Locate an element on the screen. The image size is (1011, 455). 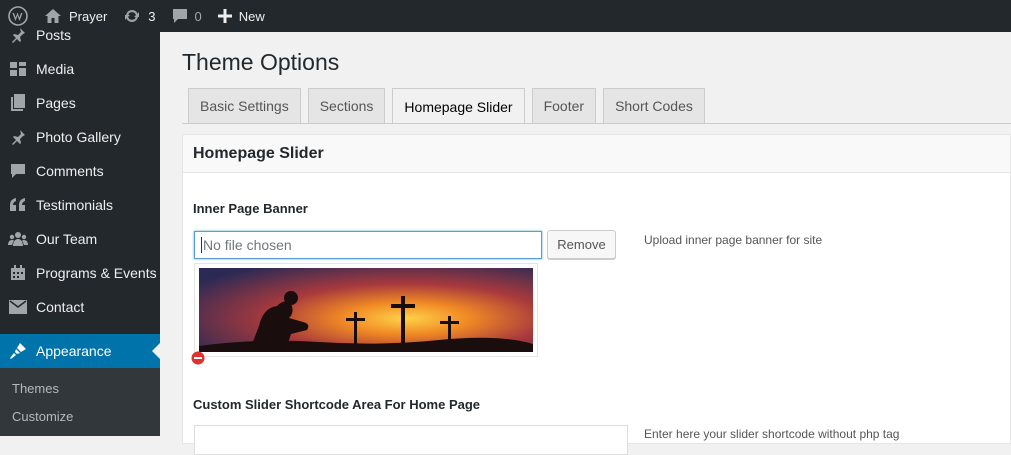
comments-count: 0 is located at coordinates (198, 16).